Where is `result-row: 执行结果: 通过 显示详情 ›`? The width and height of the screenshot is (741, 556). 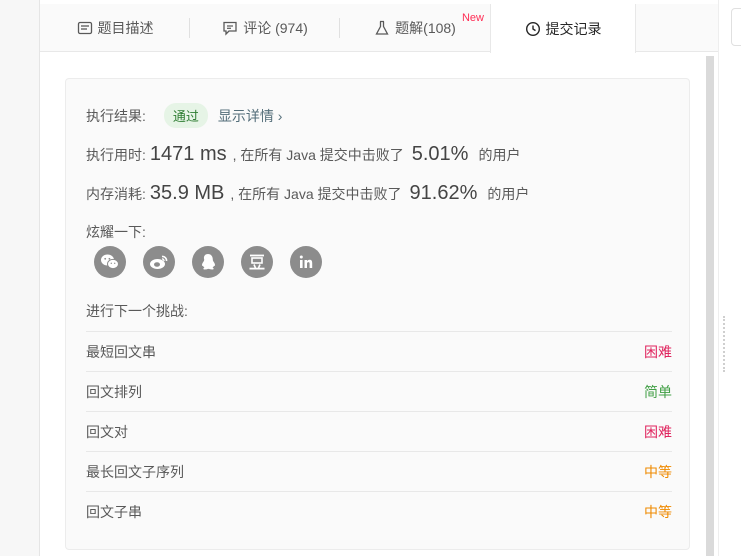 result-row: 执行结果: 通过 显示详情 › is located at coordinates (184, 115).